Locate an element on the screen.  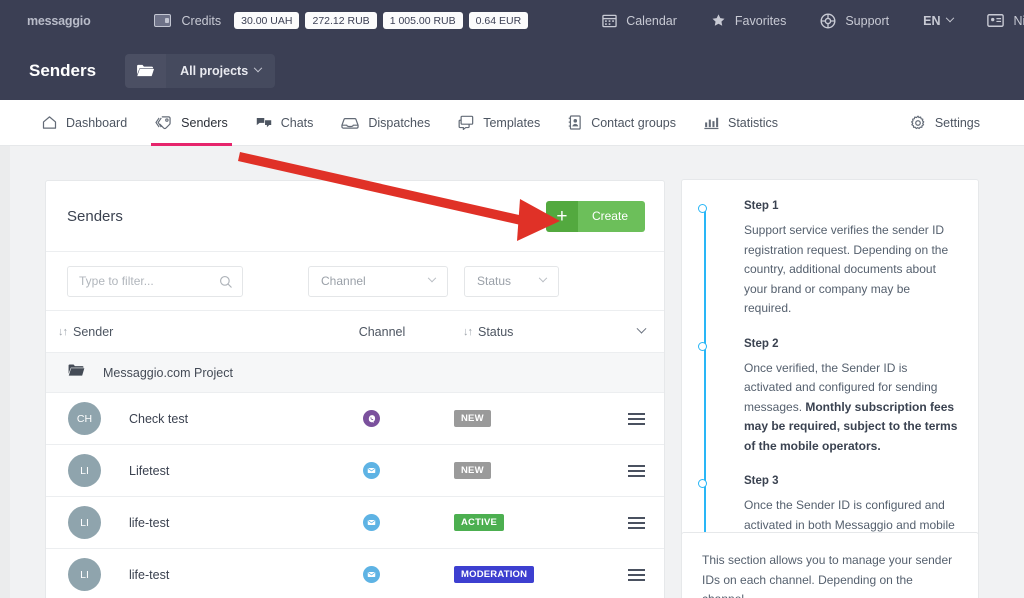
top-nav-support: Support is located at coordinates (855, 20).